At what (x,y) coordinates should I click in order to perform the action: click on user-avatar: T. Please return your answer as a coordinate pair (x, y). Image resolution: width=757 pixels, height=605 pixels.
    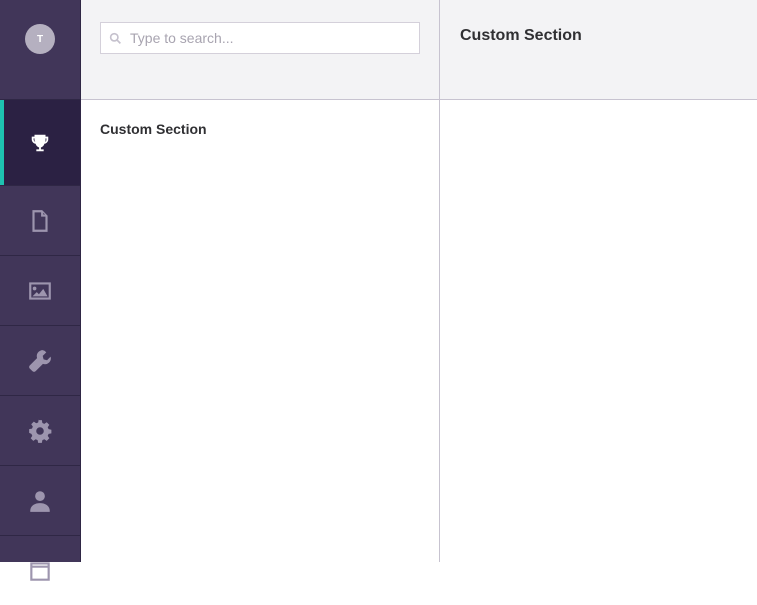
    Looking at the image, I should click on (40, 39).